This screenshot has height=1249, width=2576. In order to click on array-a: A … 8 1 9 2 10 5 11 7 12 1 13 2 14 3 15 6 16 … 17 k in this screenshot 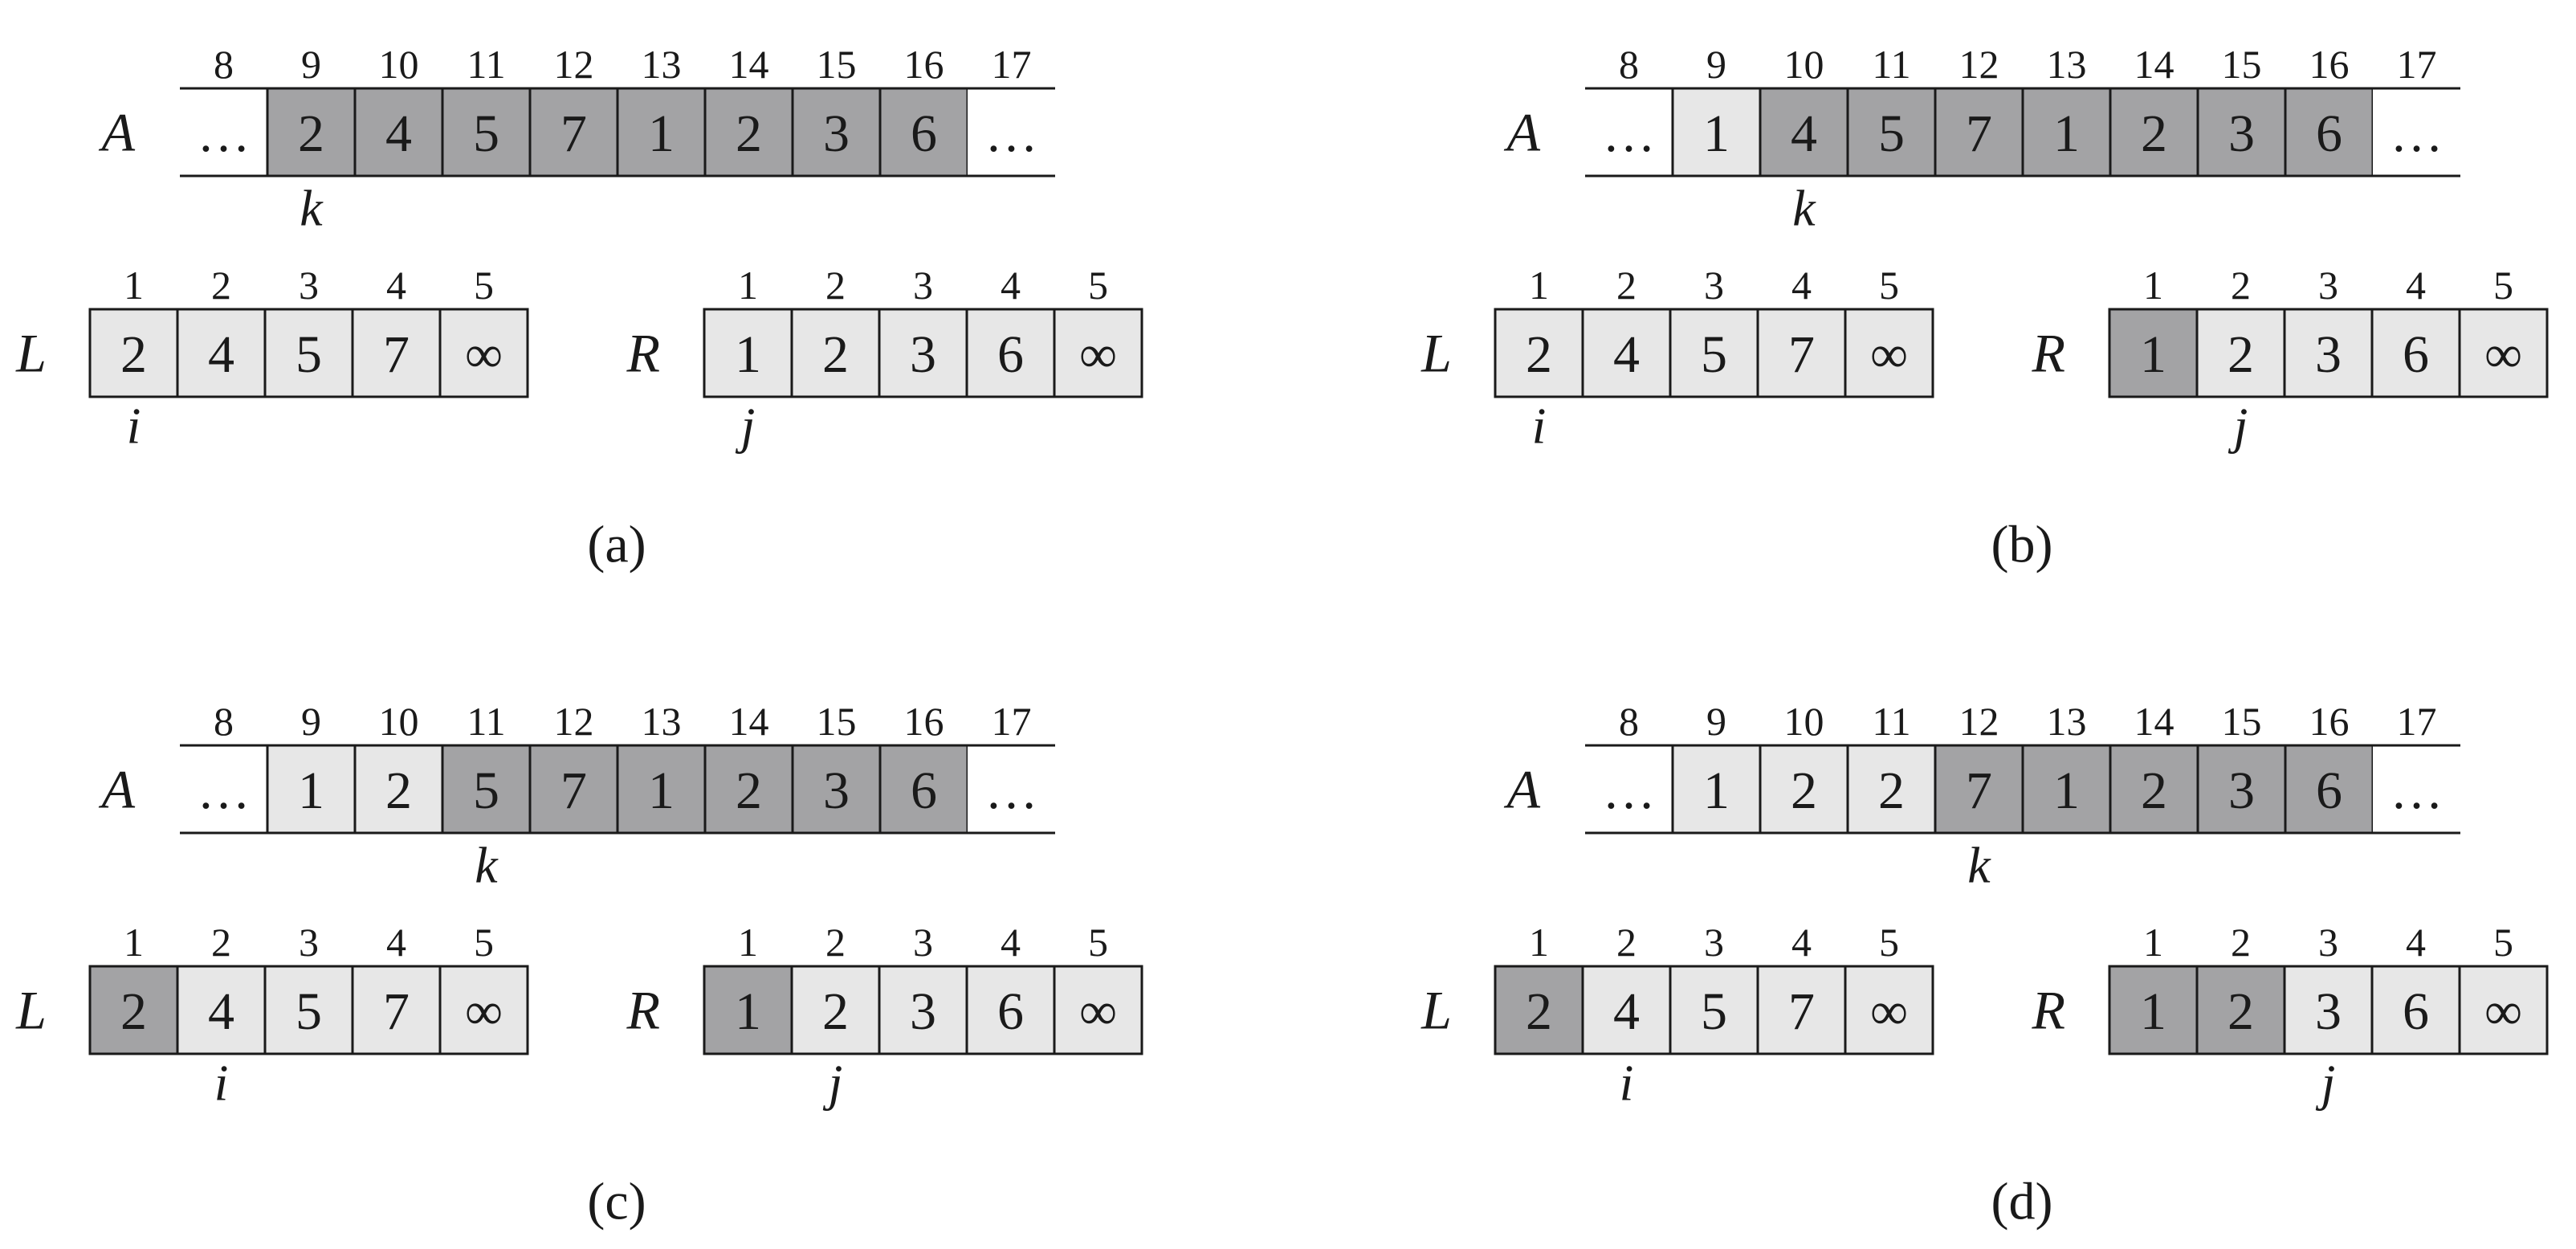, I will do `click(576, 796)`.